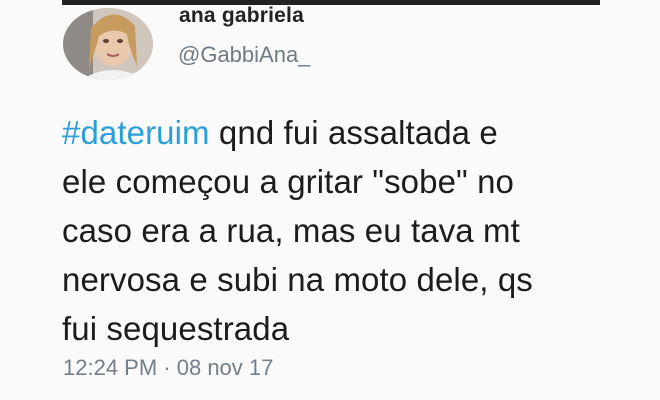  I want to click on hashtag-link: #dateruim, so click(136, 132).